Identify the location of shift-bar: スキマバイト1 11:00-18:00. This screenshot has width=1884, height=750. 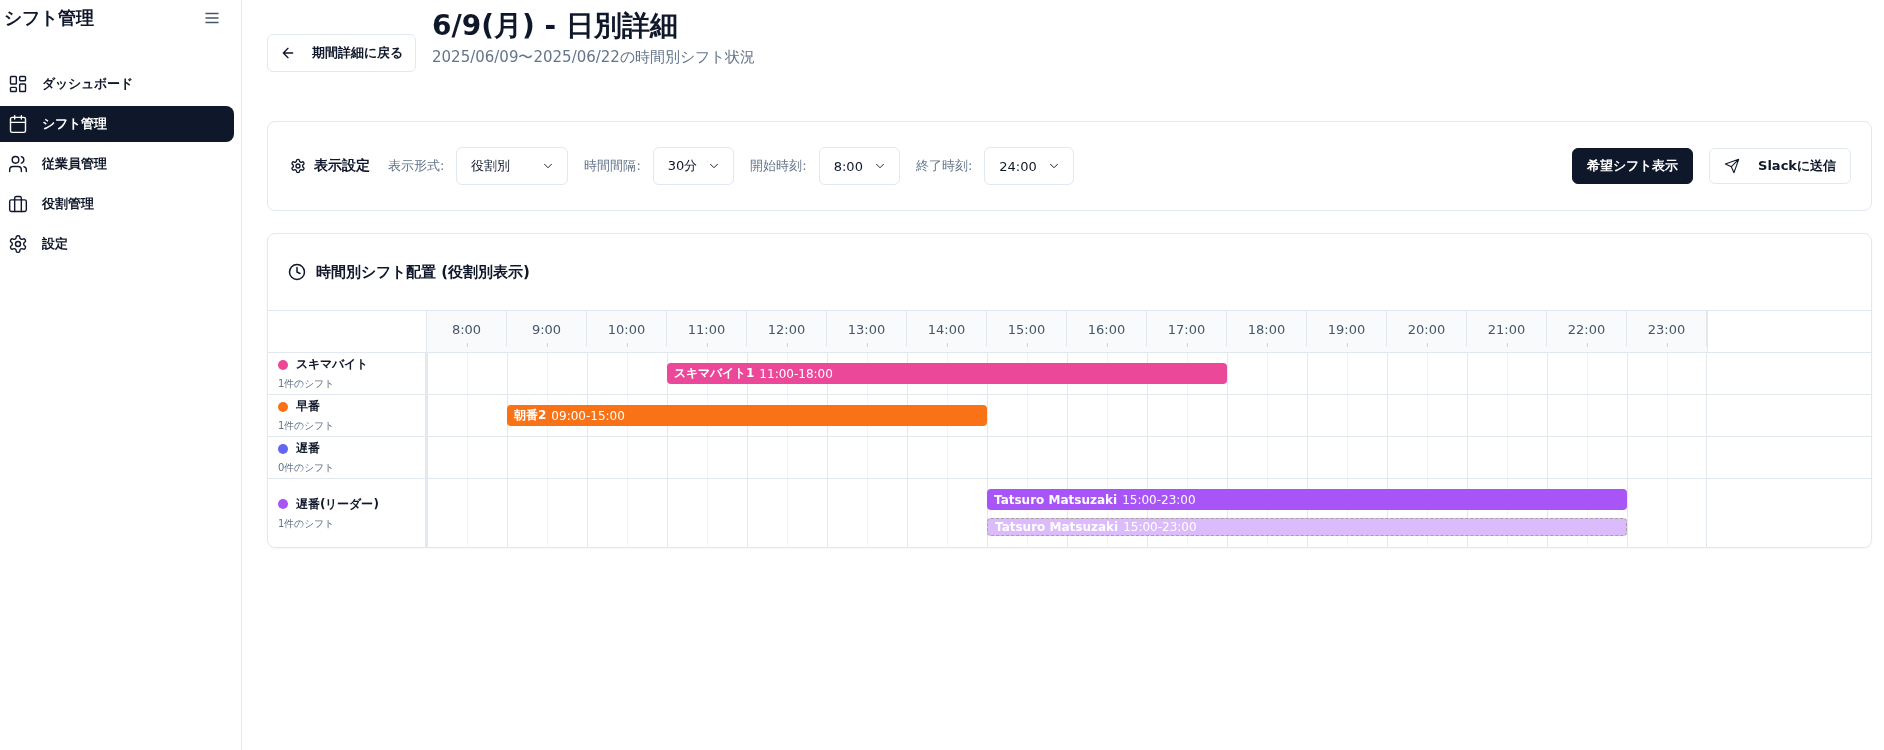
(947, 373).